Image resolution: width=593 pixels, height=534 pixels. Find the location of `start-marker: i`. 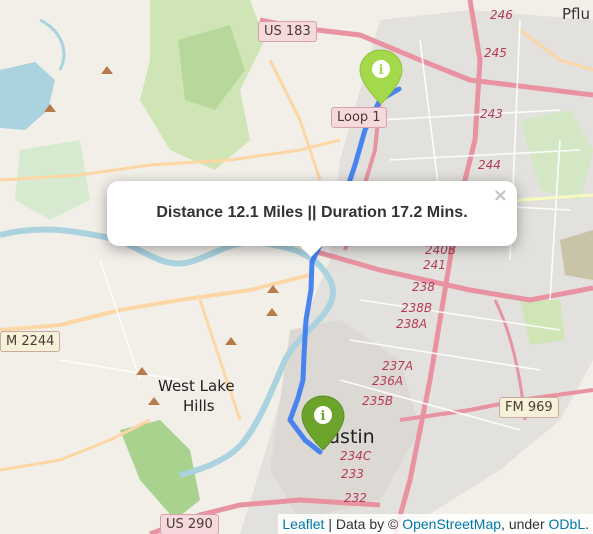

start-marker: i is located at coordinates (381, 77).